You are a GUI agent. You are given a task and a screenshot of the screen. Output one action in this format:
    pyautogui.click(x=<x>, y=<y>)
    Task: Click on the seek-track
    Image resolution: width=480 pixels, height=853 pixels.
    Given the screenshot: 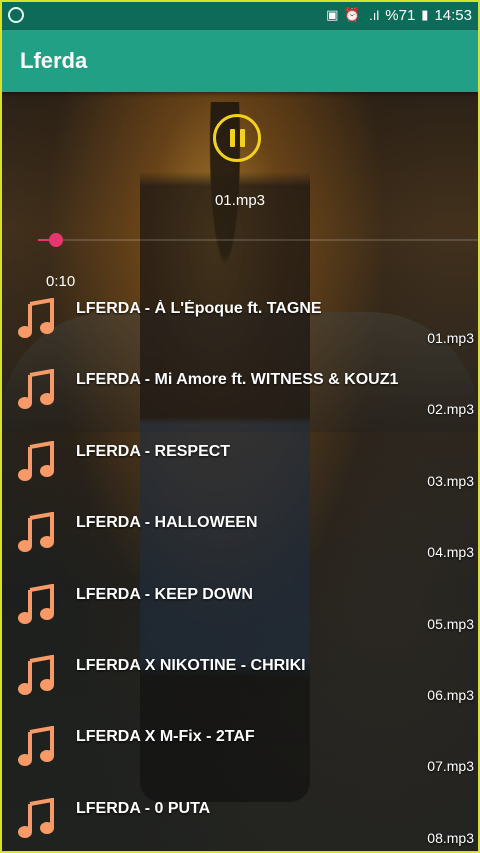 What is the action you would take?
    pyautogui.click(x=259, y=240)
    